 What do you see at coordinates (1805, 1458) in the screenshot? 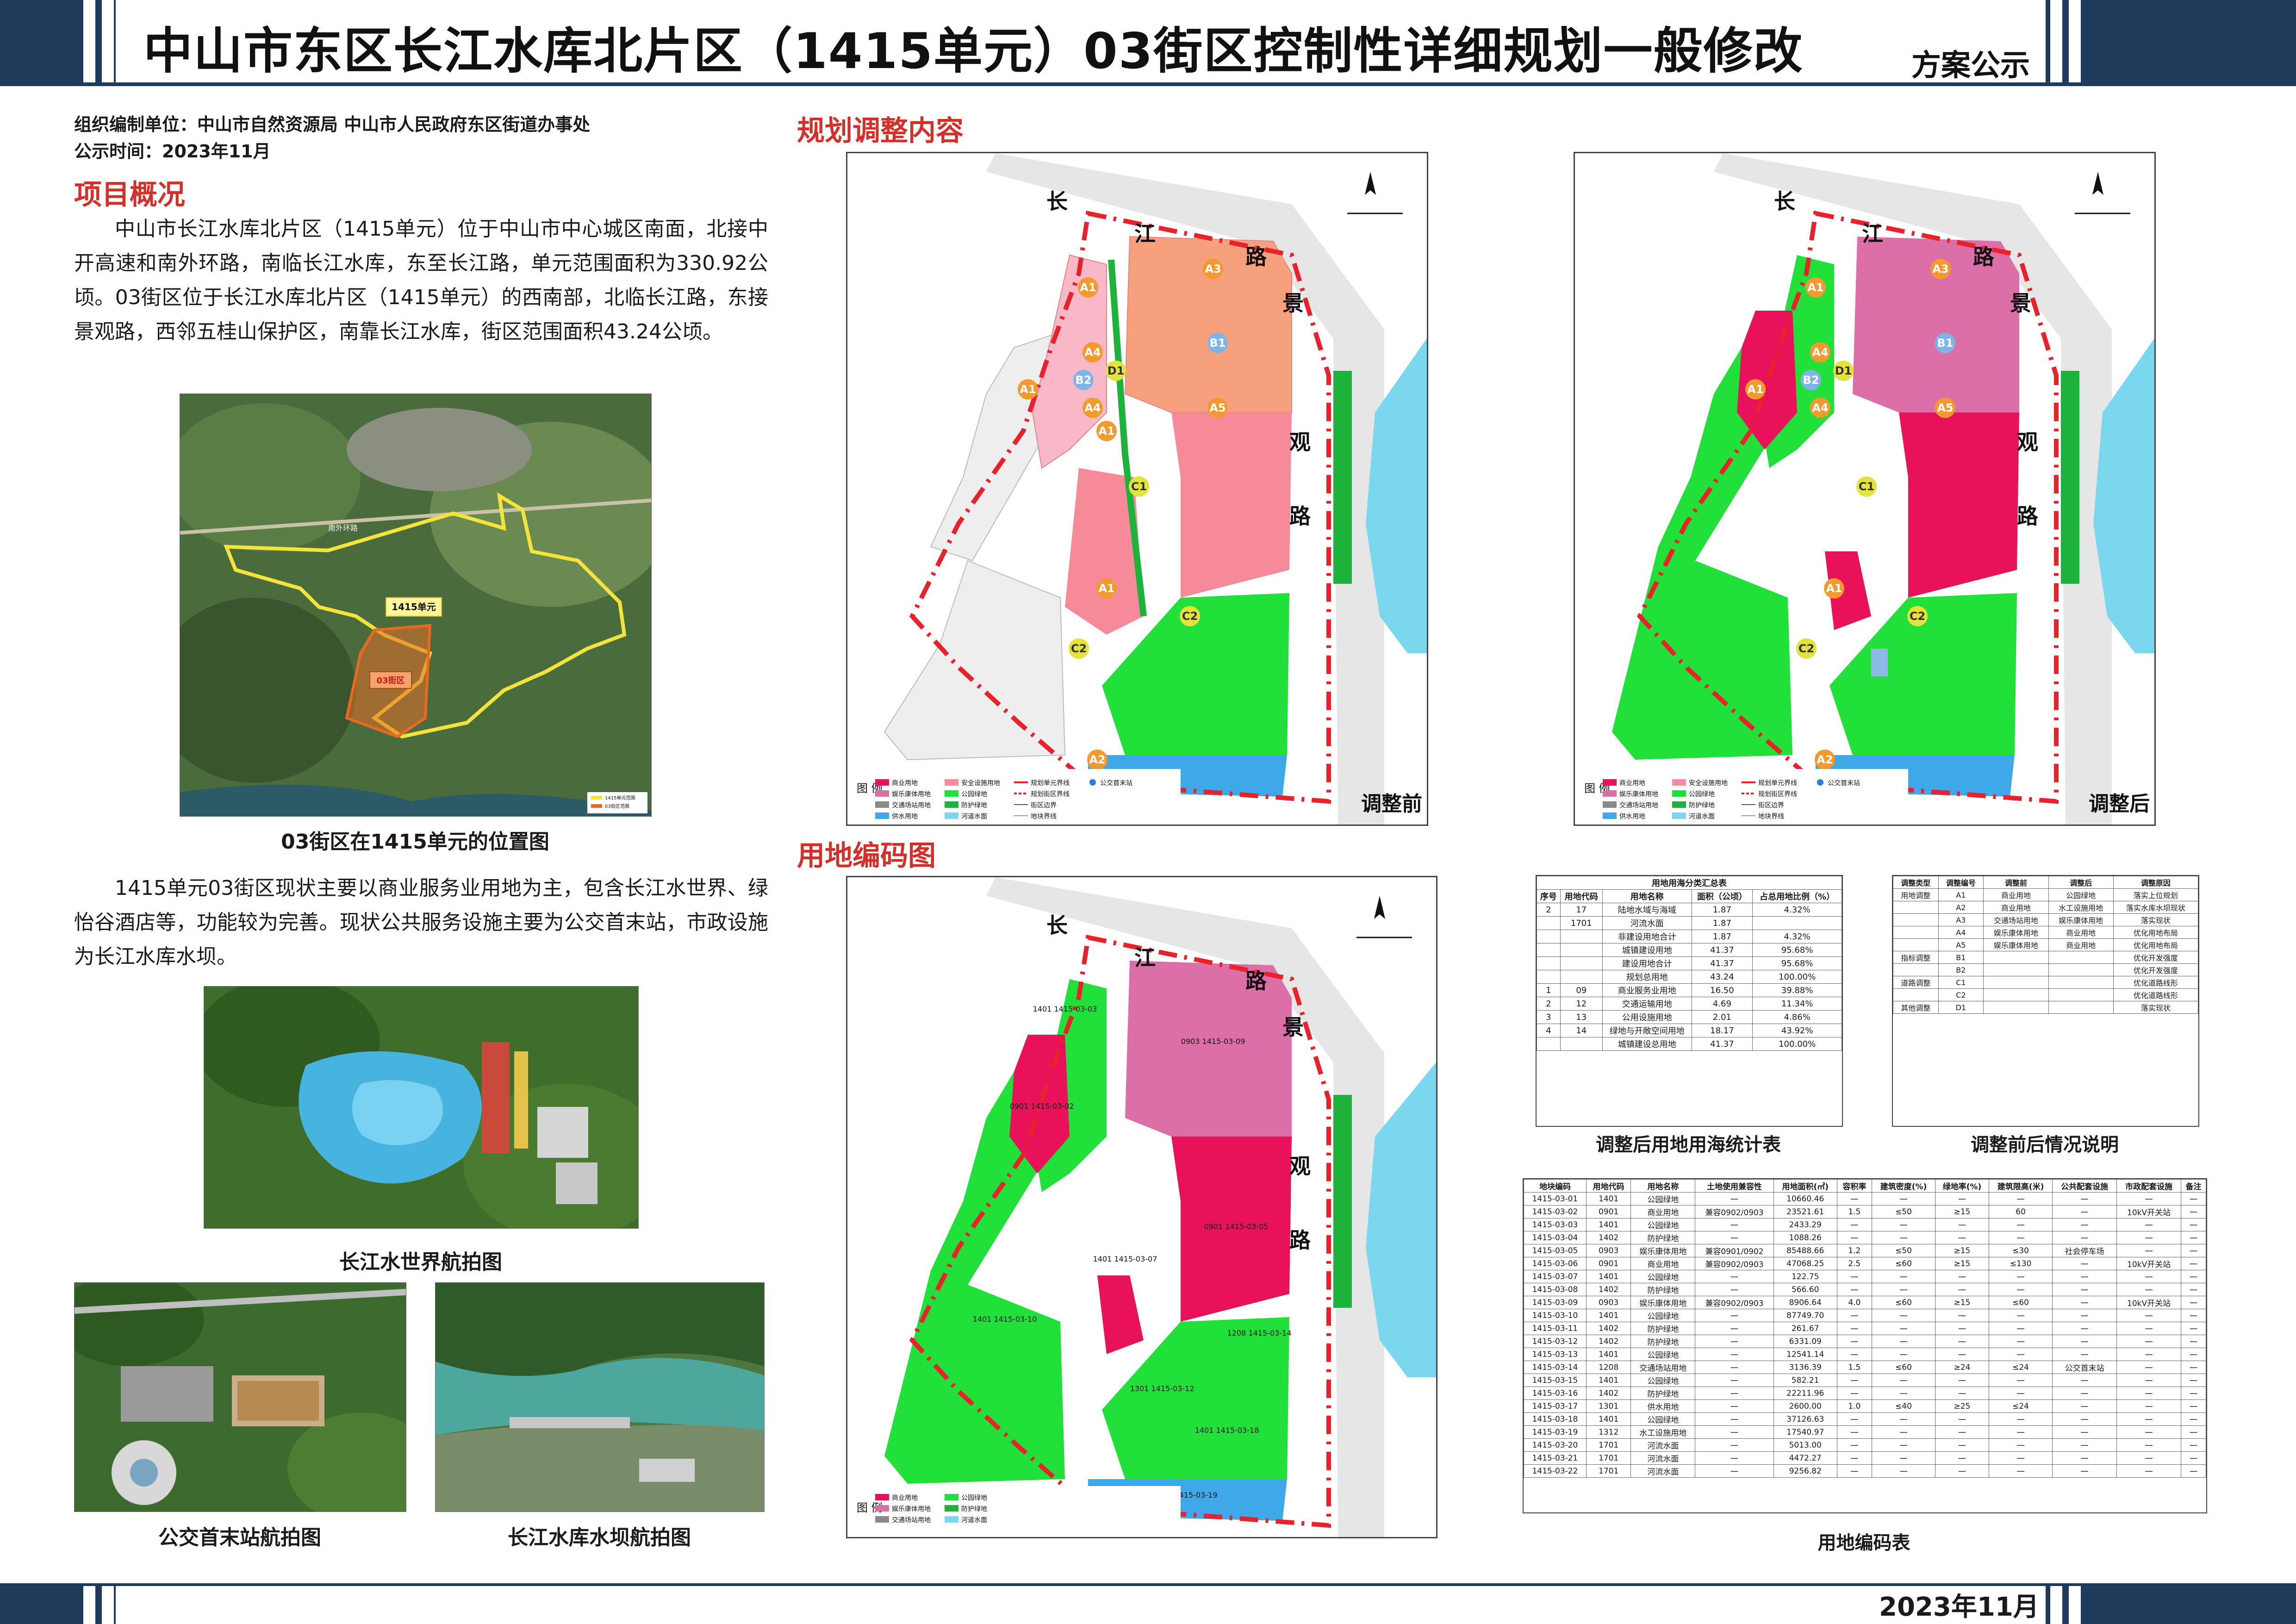
I see `table-cell: 4472.27` at bounding box center [1805, 1458].